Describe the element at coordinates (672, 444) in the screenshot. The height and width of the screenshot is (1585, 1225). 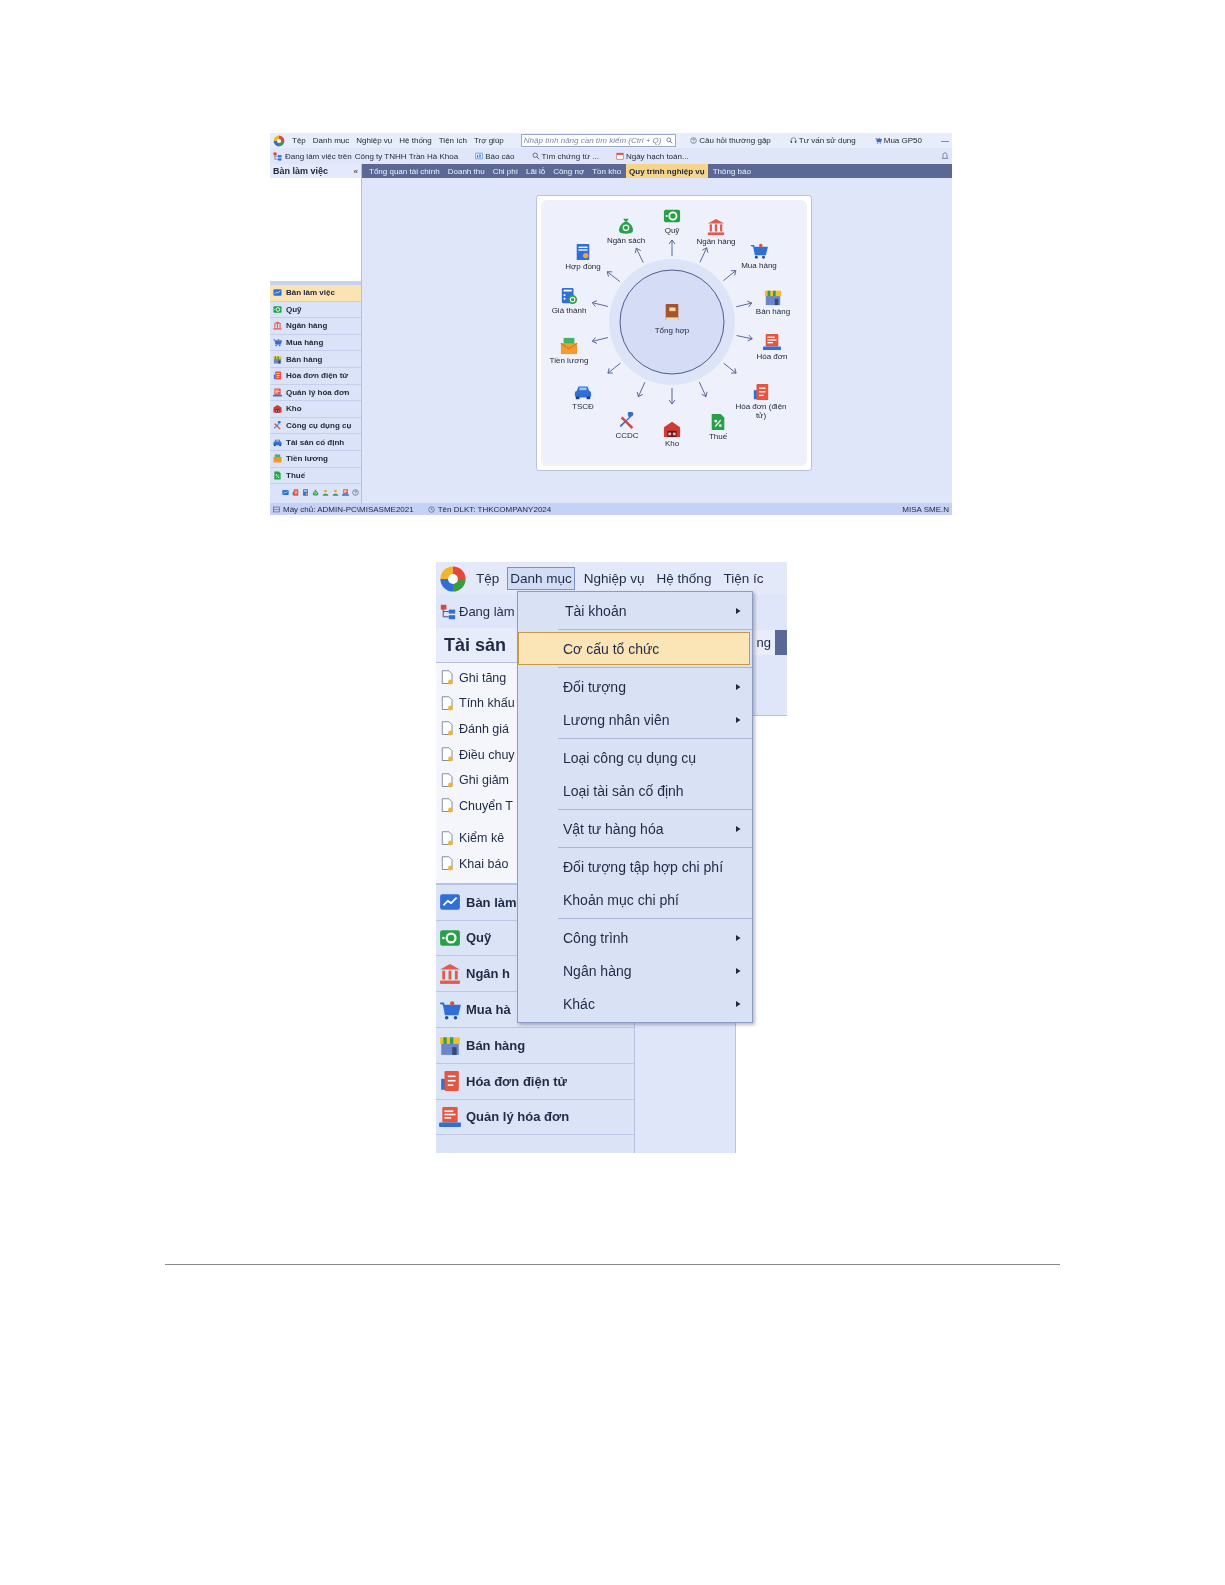
I see `node-label: Kho` at that location.